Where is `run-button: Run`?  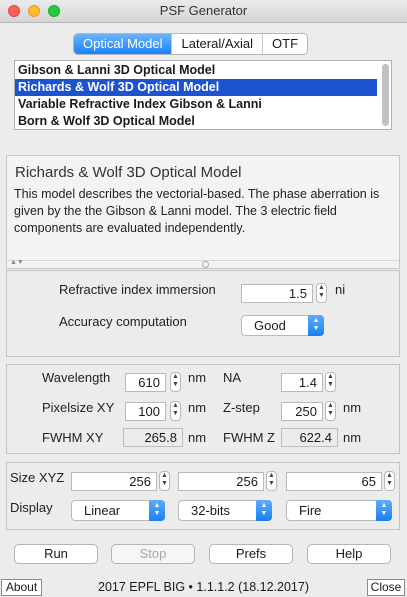 run-button: Run is located at coordinates (56, 554).